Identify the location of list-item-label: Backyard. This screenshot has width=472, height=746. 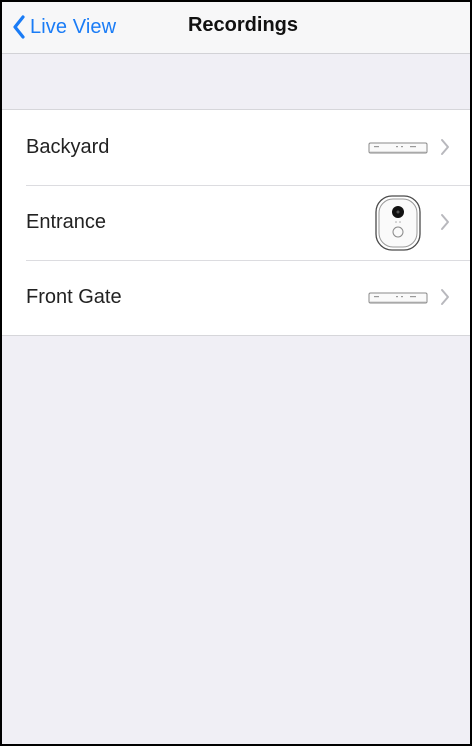
(68, 147).